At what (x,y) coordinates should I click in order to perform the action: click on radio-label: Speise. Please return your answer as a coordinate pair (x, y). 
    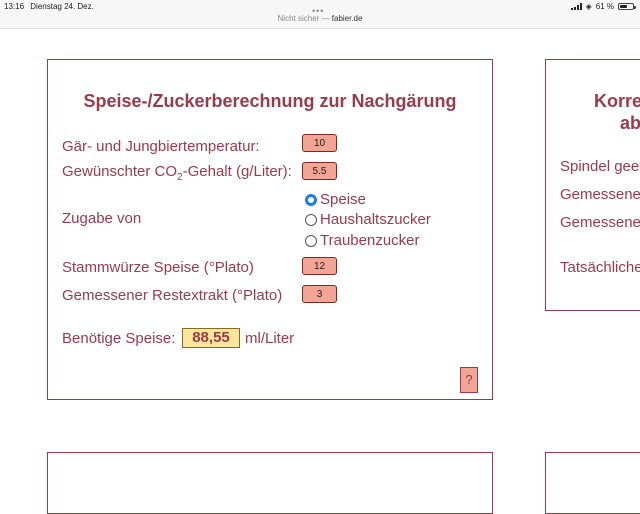
    Looking at the image, I should click on (343, 199).